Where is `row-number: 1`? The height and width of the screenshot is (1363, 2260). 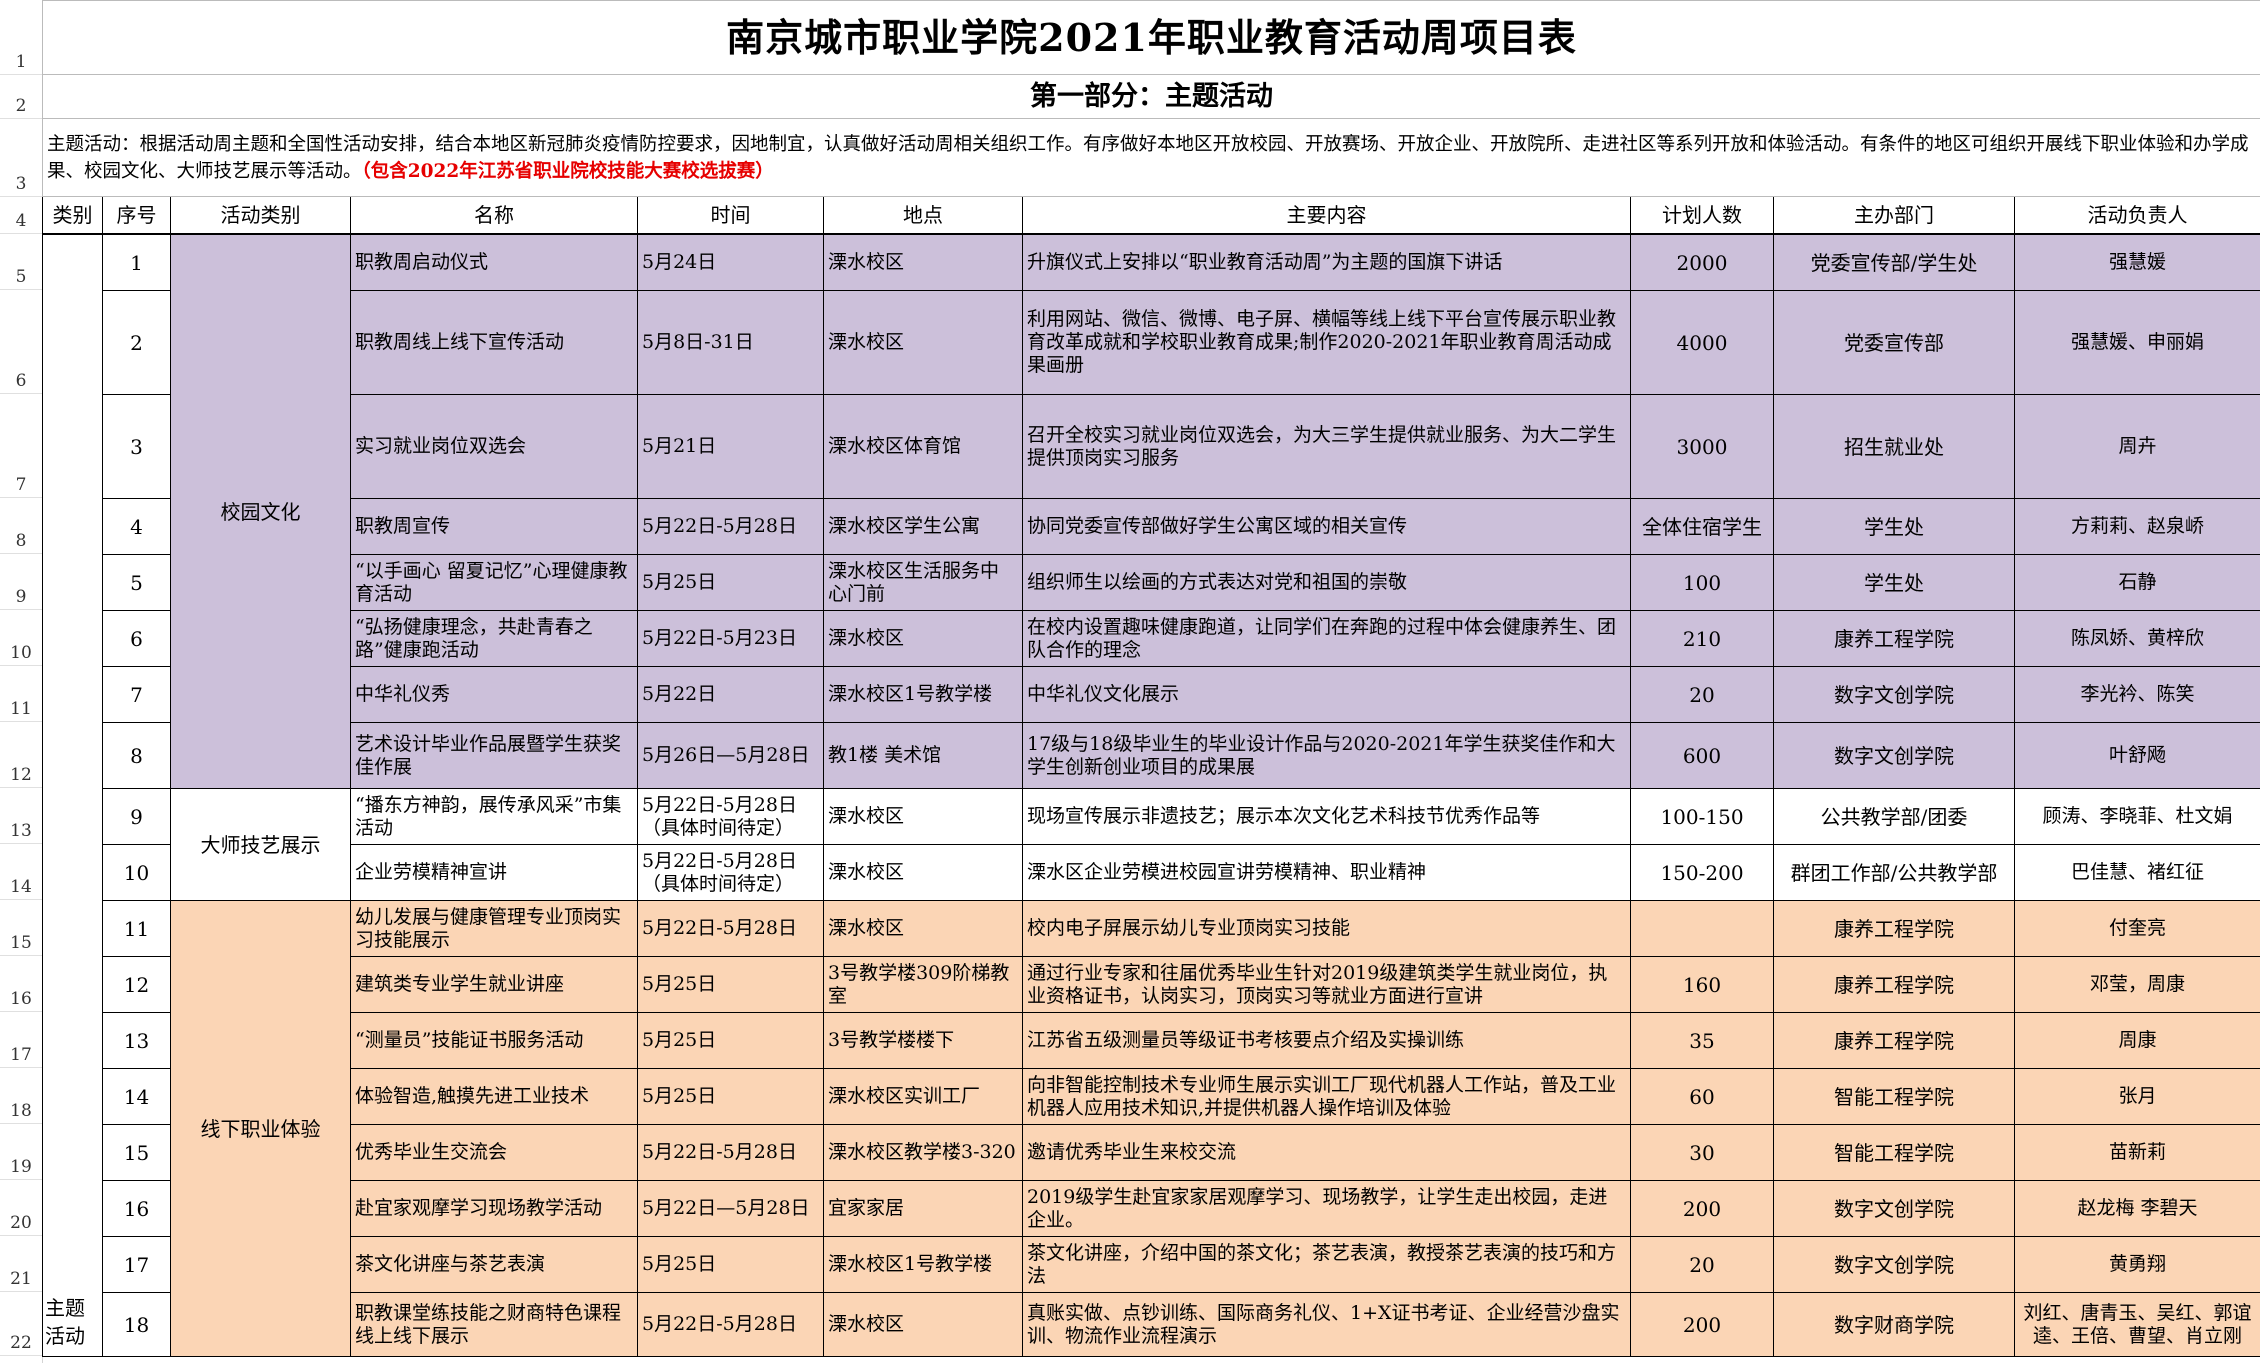
row-number: 1 is located at coordinates (21, 62).